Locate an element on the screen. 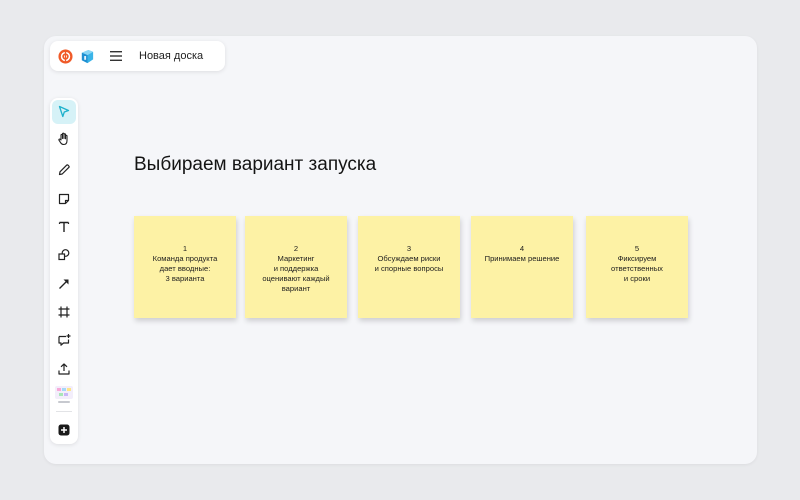 The height and width of the screenshot is (500, 800). pencil-icon is located at coordinates (64, 170).